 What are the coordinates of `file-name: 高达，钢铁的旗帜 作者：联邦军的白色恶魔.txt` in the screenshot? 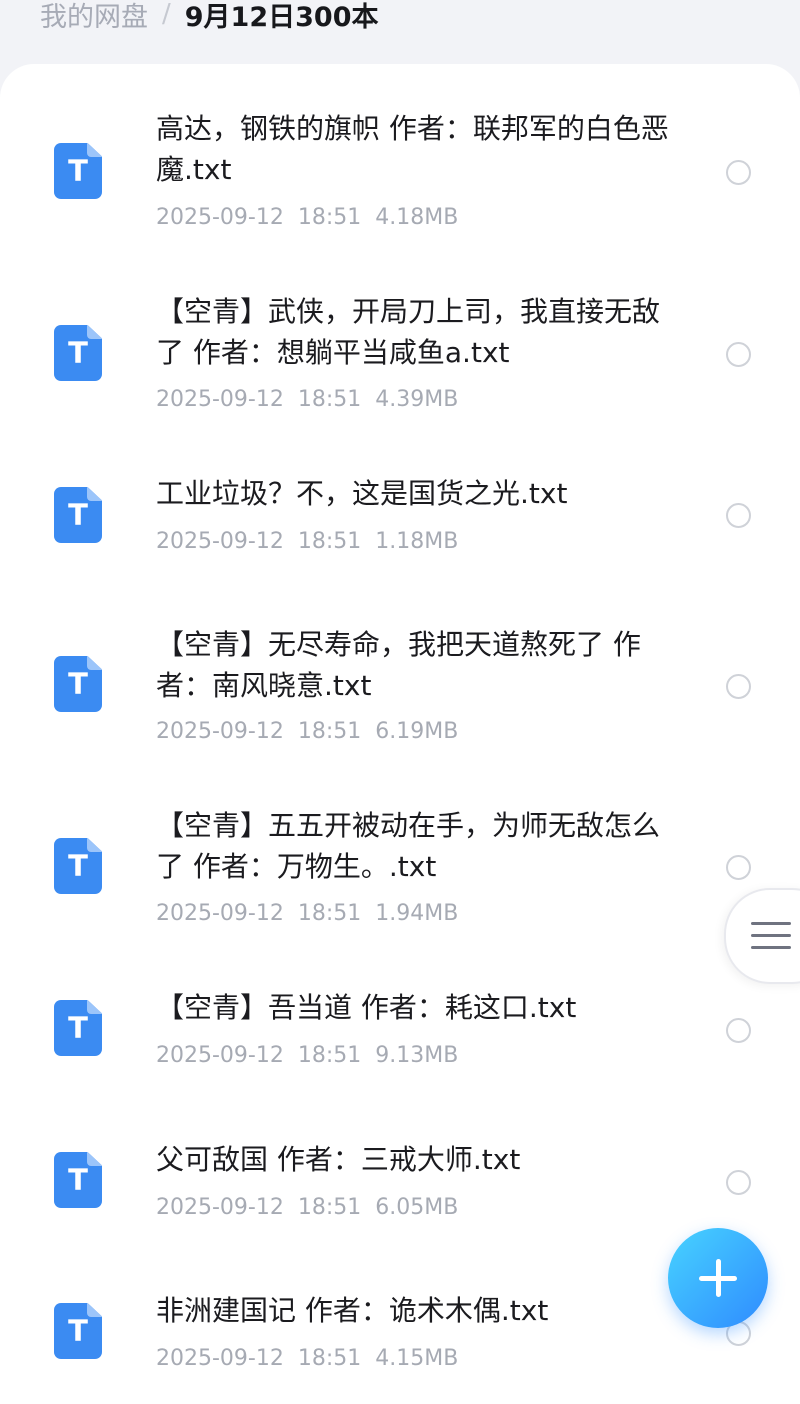 It's located at (416, 149).